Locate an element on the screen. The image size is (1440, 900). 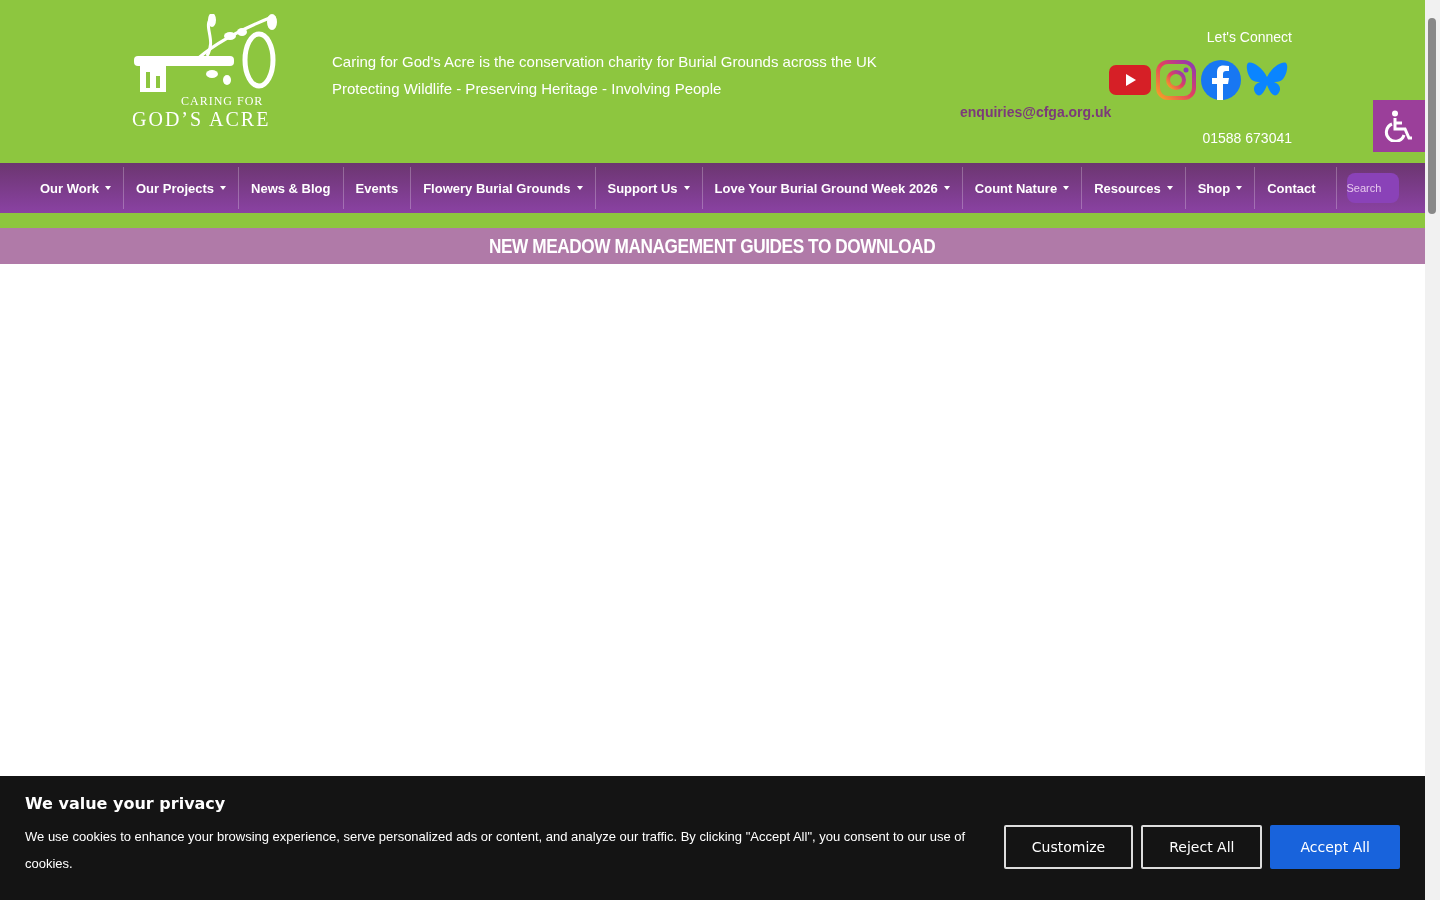
instagram-icon is located at coordinates (1176, 80).